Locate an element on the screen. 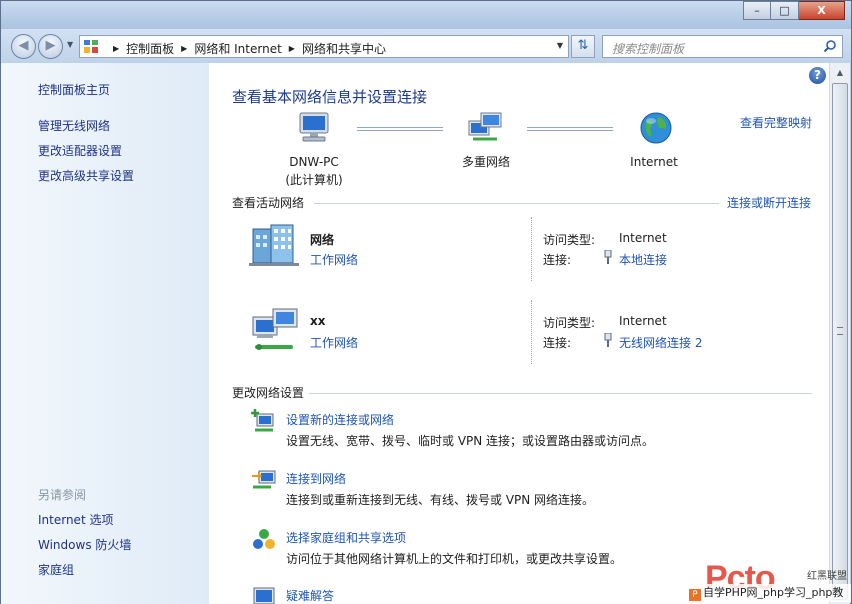 This screenshot has height=604, width=852. building-network-icon is located at coordinates (274, 245).